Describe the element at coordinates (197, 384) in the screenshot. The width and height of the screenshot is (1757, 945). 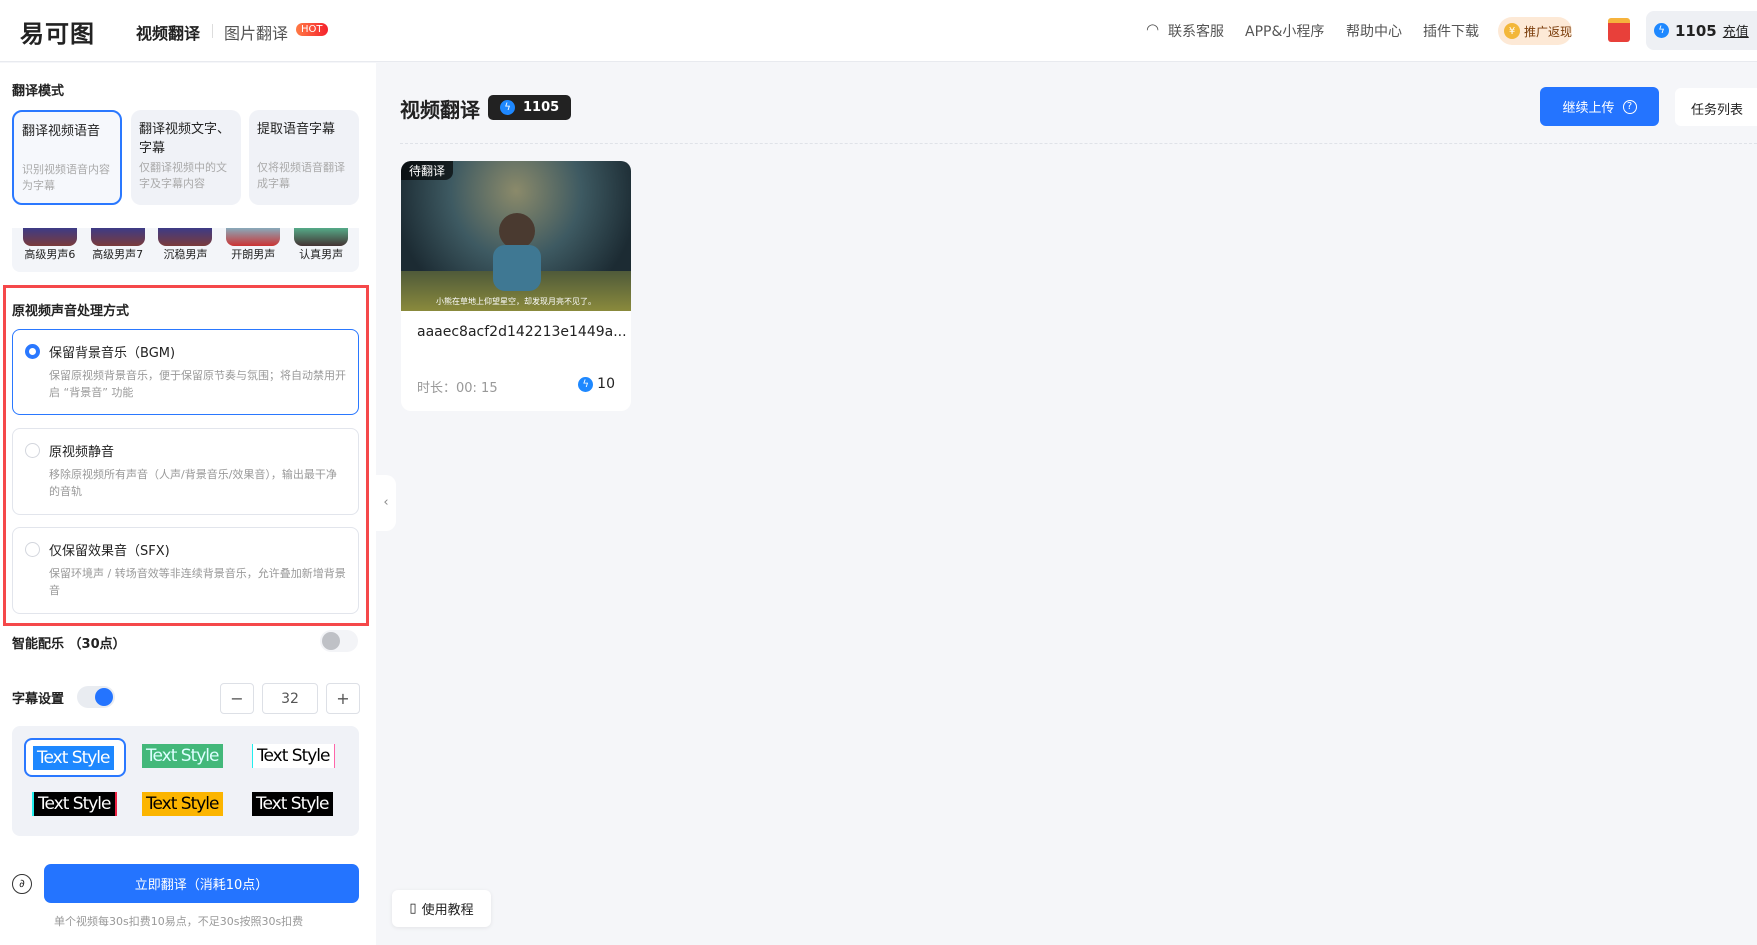
I see `option-desc: 保留原视频背景音乐，便于保留原节奏与氛围；将自动禁用开启 “背景音” 功能` at that location.